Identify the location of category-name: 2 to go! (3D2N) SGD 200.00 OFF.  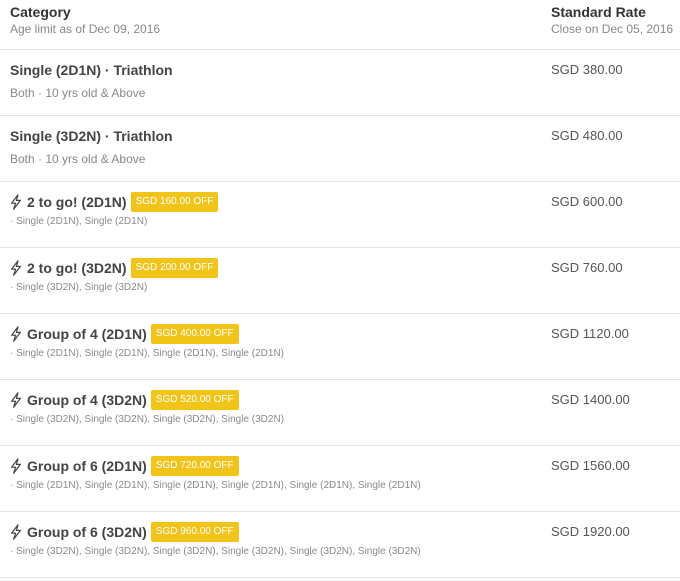
(114, 268).